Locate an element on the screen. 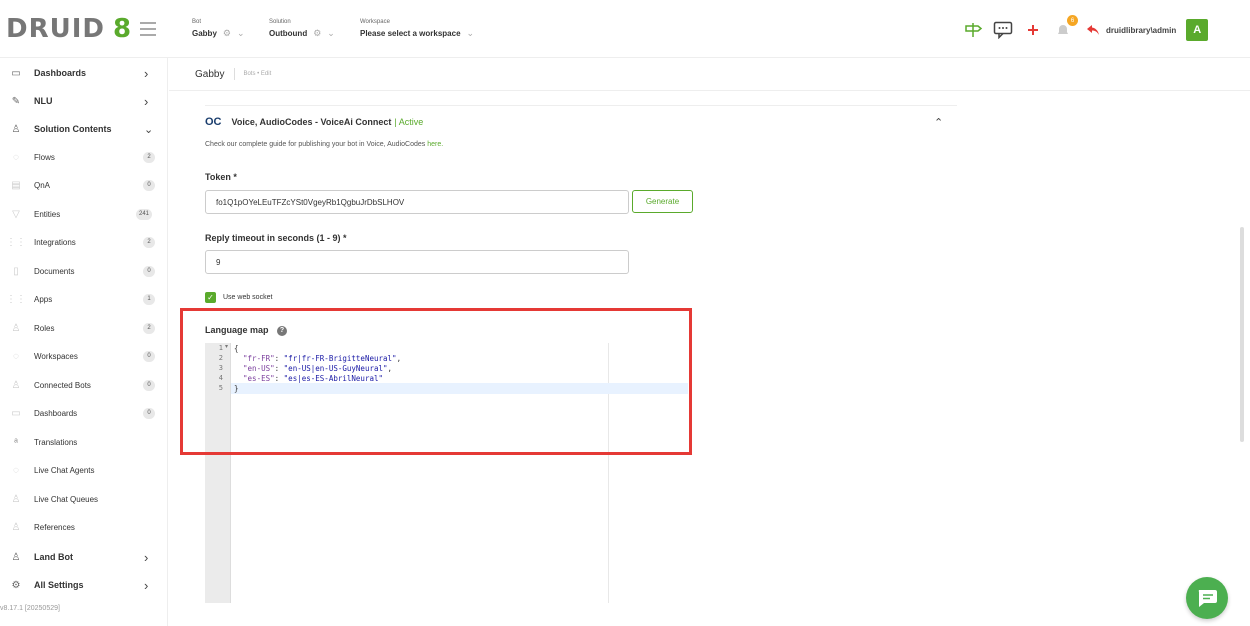  channel-title: Voice, AudioCodes - VoiceAi Connect is located at coordinates (311, 122).